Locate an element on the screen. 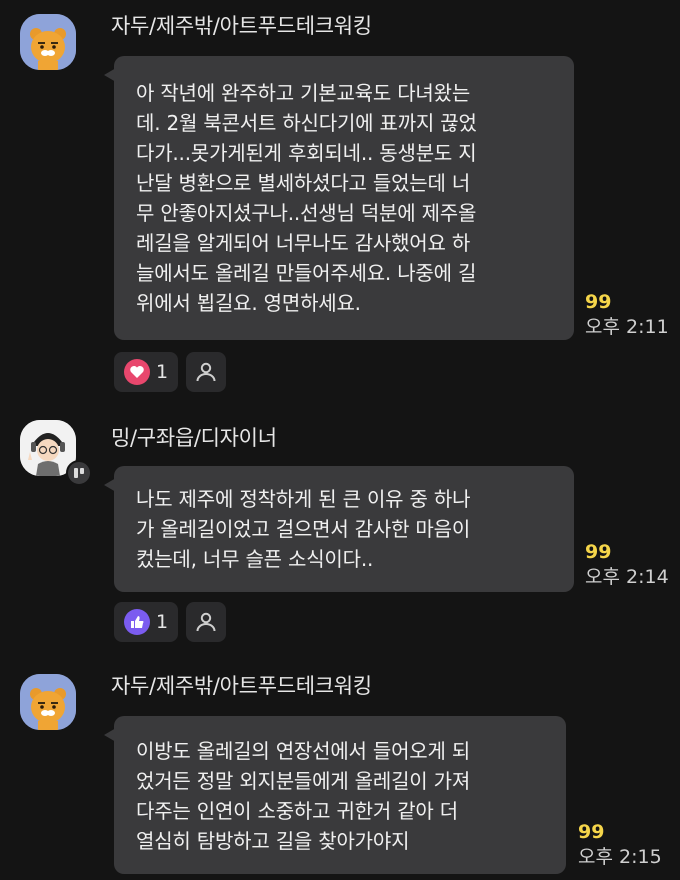 The height and width of the screenshot is (880, 680). message-line: 아 작년에 완주하고 기본교육도 다녀왔는 is located at coordinates (303, 93).